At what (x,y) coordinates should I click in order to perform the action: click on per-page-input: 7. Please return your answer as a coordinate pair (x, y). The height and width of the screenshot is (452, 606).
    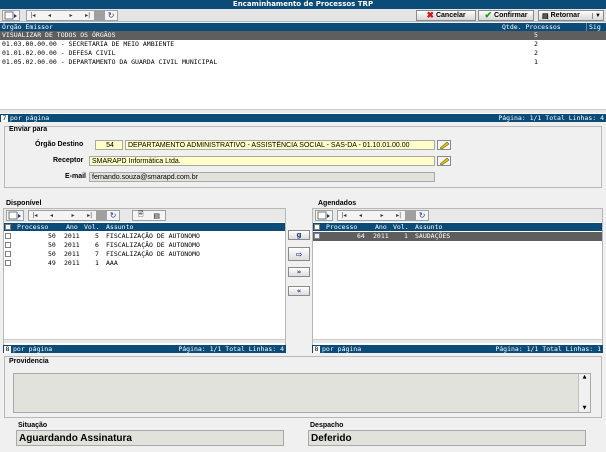
    Looking at the image, I should click on (4, 118).